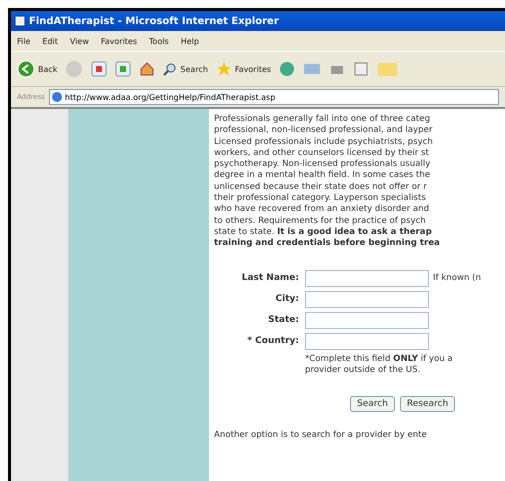  What do you see at coordinates (123, 69) in the screenshot?
I see `refresh-icon` at bounding box center [123, 69].